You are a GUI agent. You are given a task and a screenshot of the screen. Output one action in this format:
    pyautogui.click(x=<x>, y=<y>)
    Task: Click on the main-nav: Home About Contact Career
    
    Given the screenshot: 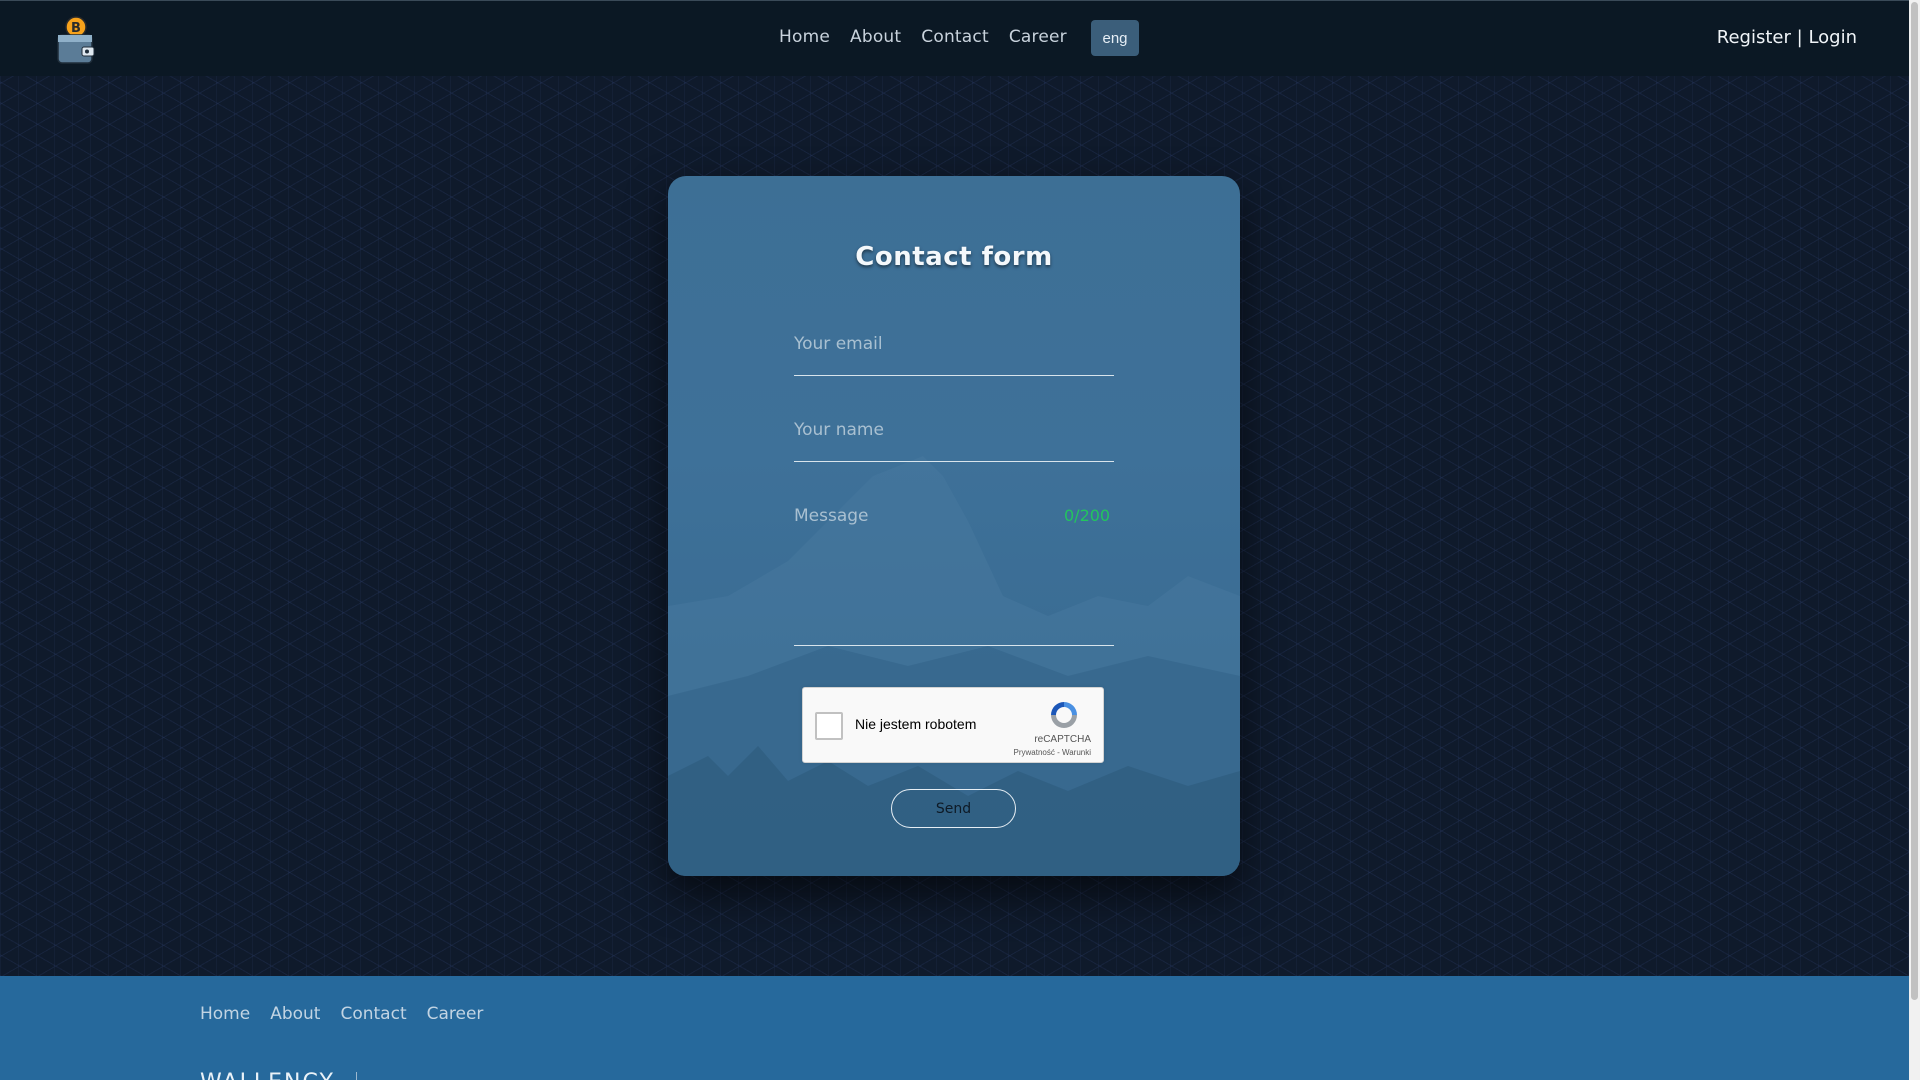 What is the action you would take?
    pyautogui.click(x=923, y=37)
    